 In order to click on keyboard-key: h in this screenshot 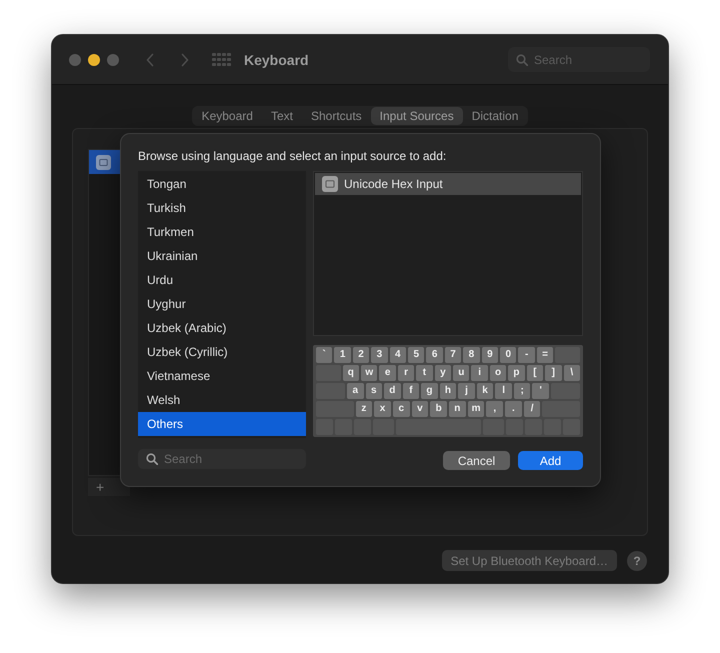, I will do `click(448, 391)`.